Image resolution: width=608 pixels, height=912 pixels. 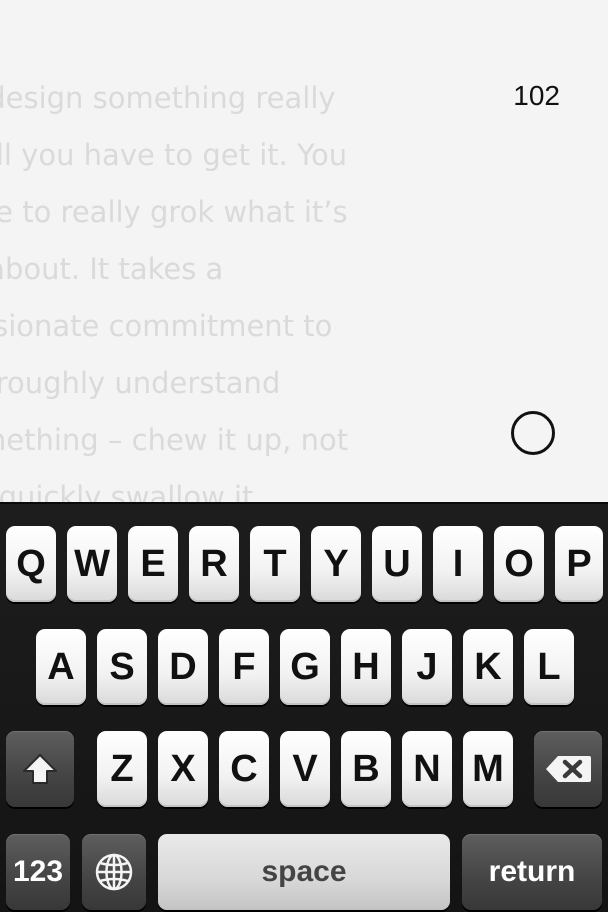 What do you see at coordinates (427, 667) in the screenshot?
I see `key-j: J` at bounding box center [427, 667].